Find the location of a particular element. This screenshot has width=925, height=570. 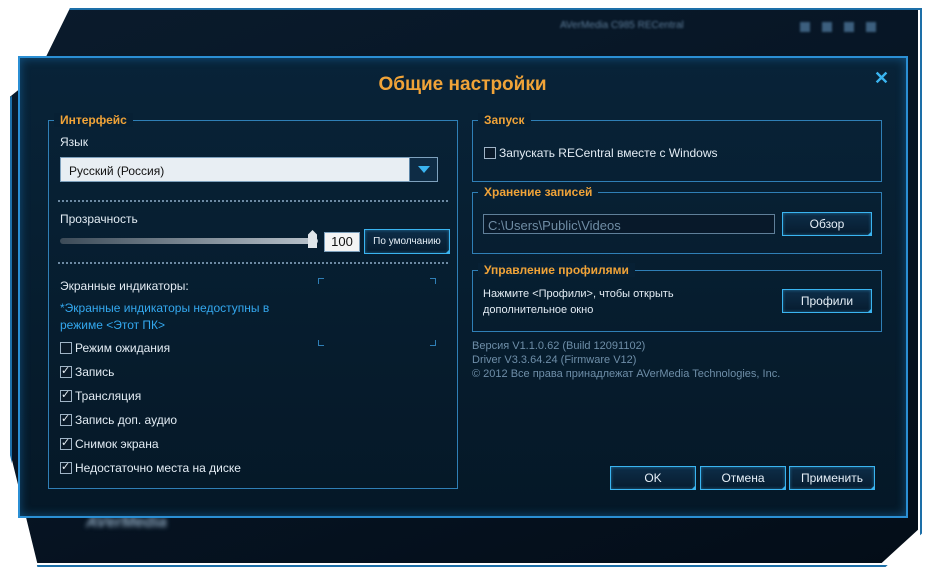

window-close-icon is located at coordinates (871, 27).